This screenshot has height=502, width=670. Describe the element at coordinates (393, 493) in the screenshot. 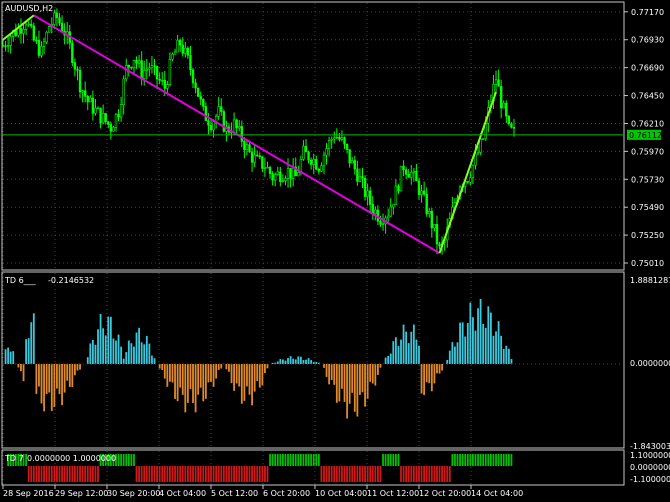

I see `time-tick-label: 11 Oct 12:00` at that location.